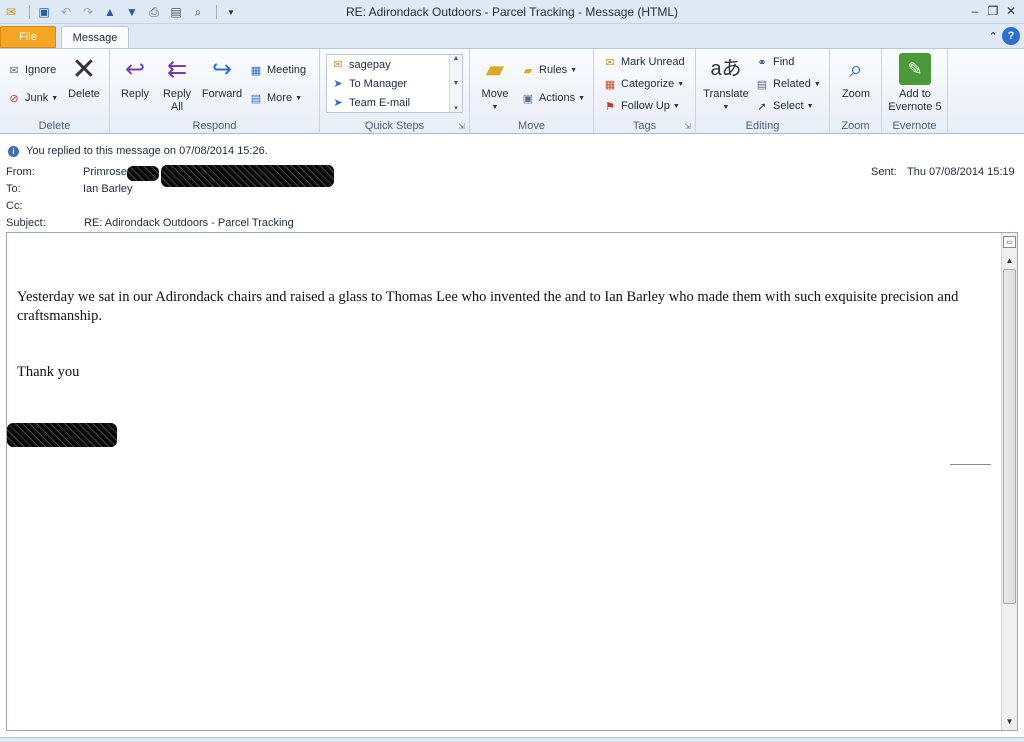  I want to click on binoculars-icon: ⚭, so click(762, 62).